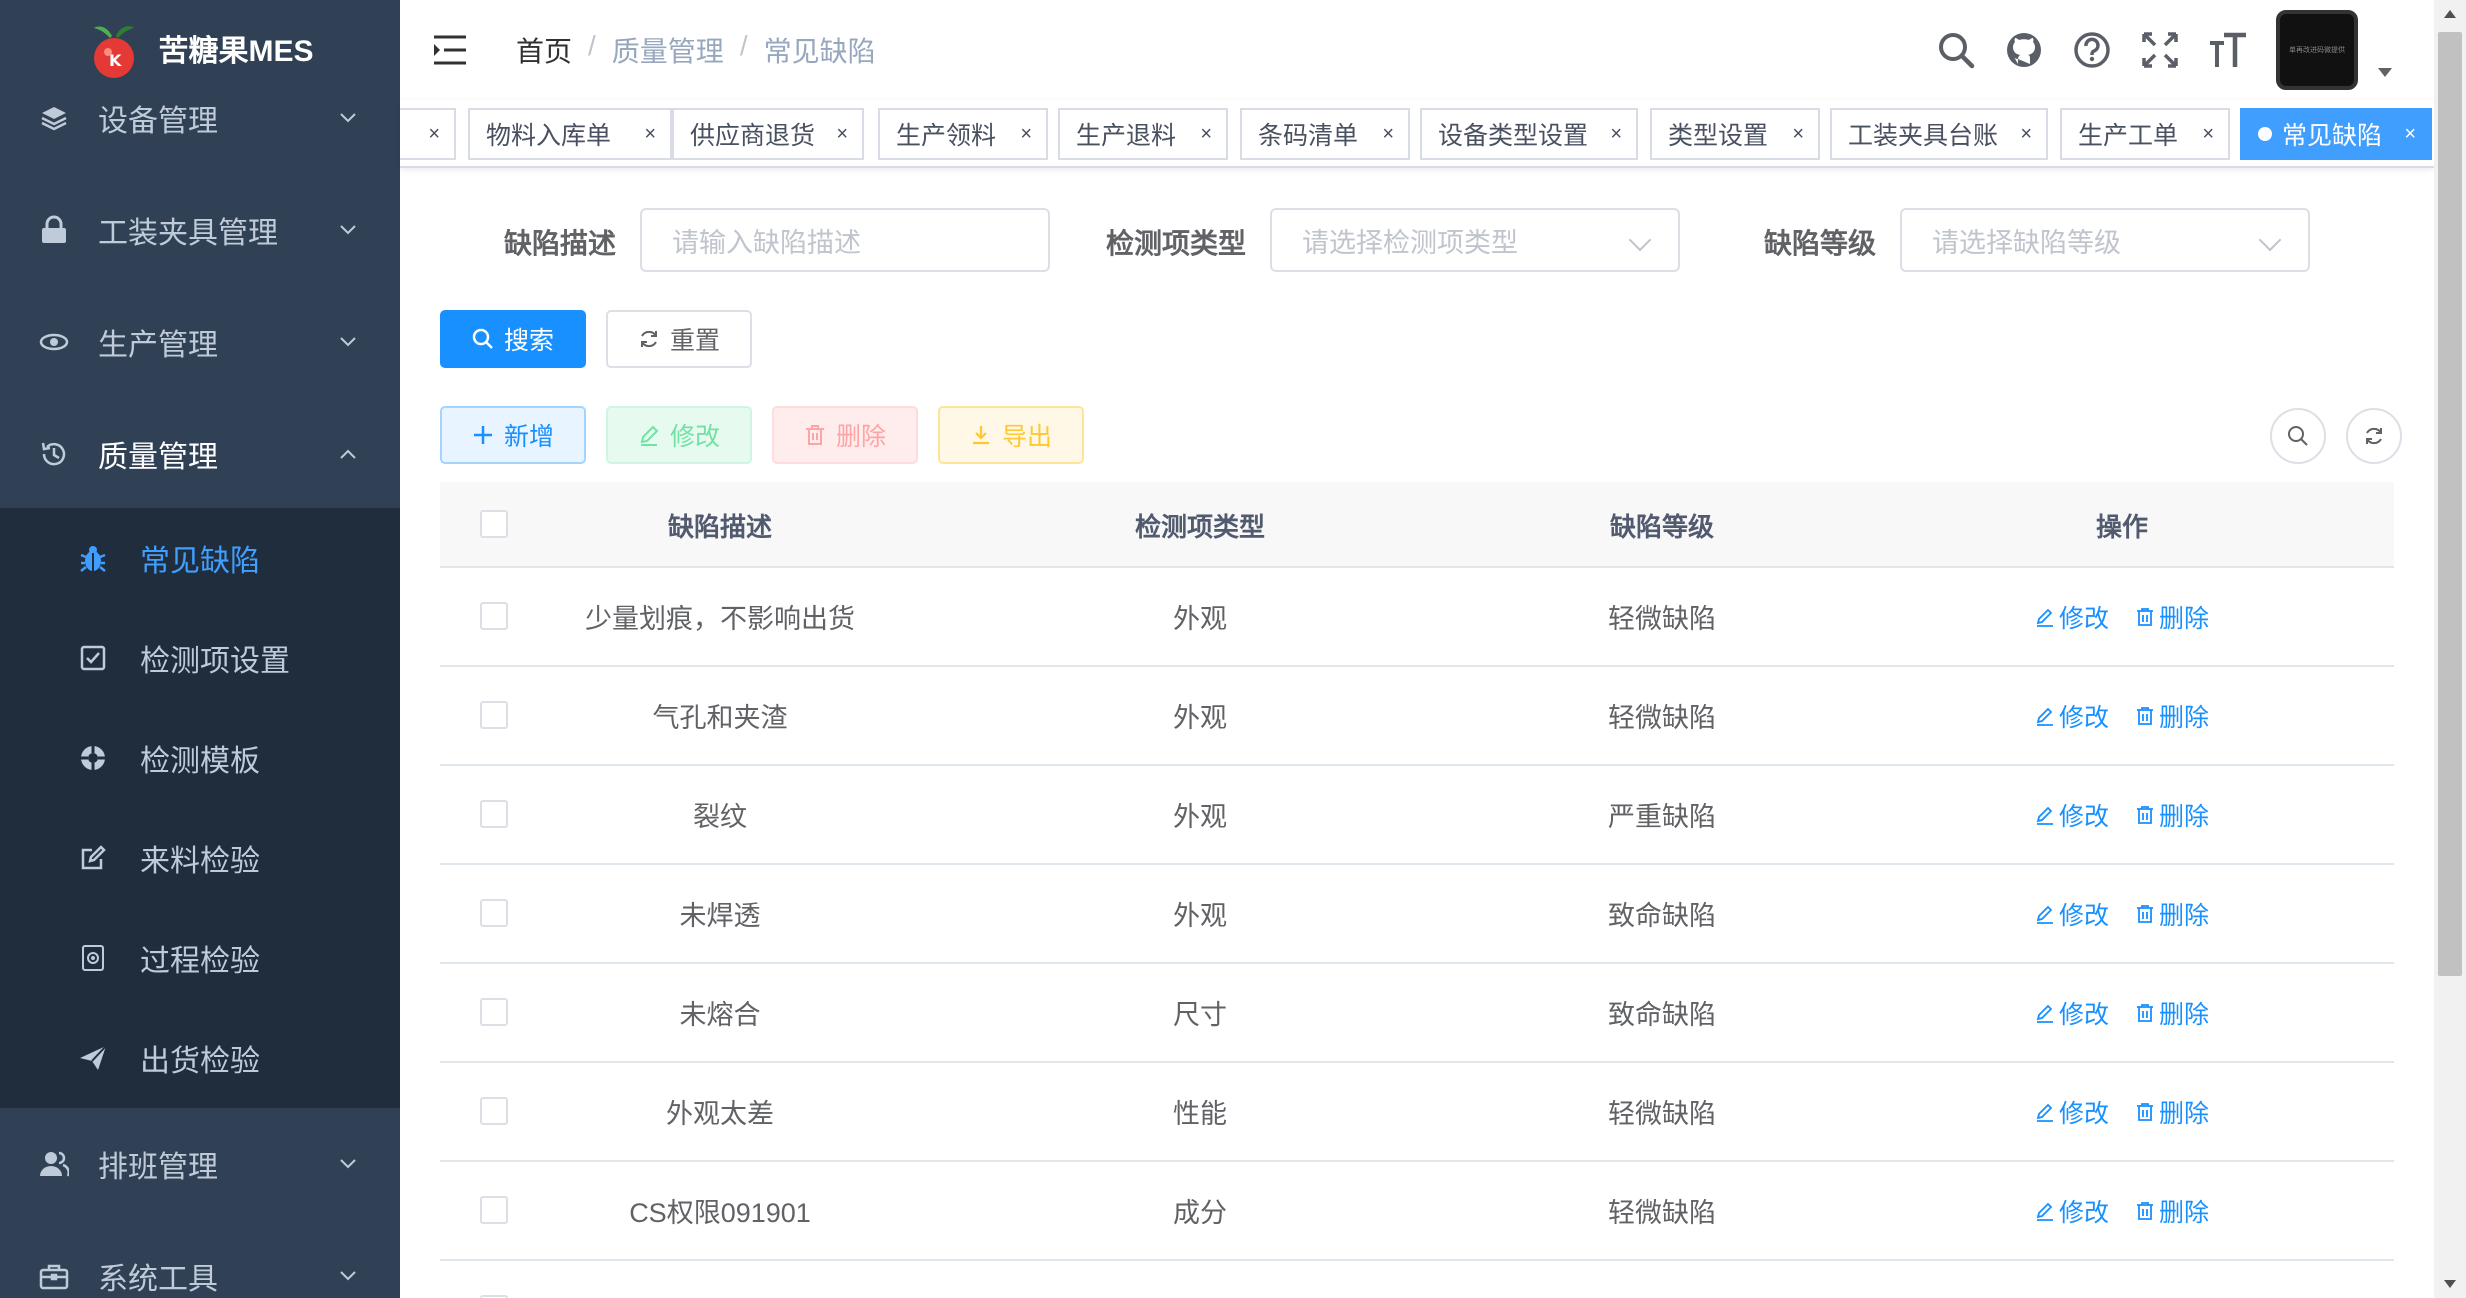 Image resolution: width=2466 pixels, height=1298 pixels. What do you see at coordinates (2385, 72) in the screenshot?
I see `caret-down-icon` at bounding box center [2385, 72].